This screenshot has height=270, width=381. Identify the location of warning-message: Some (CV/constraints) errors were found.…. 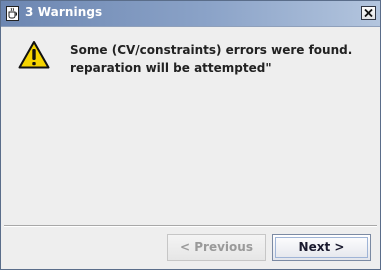
(220, 59).